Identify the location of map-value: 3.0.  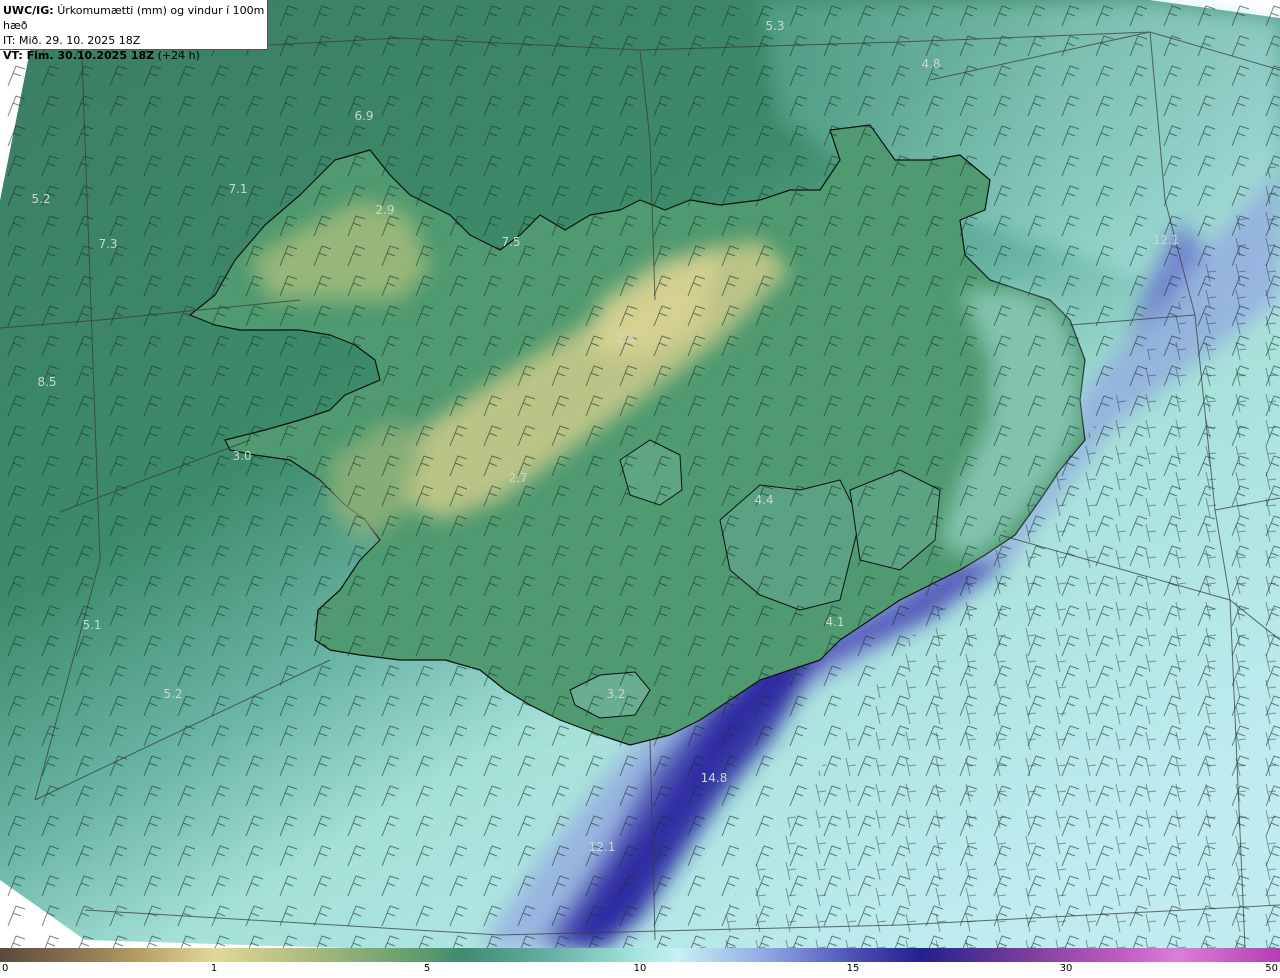
(241, 456).